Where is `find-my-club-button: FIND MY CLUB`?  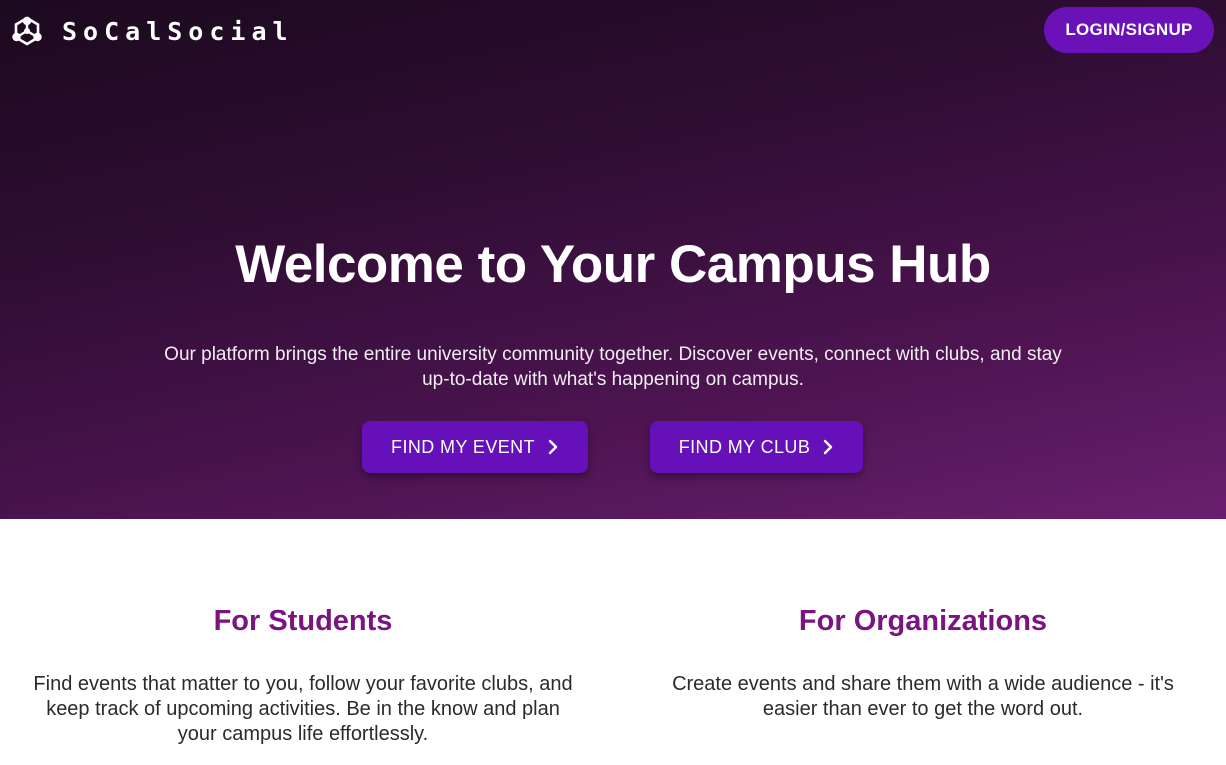
find-my-club-button: FIND MY CLUB is located at coordinates (756, 447).